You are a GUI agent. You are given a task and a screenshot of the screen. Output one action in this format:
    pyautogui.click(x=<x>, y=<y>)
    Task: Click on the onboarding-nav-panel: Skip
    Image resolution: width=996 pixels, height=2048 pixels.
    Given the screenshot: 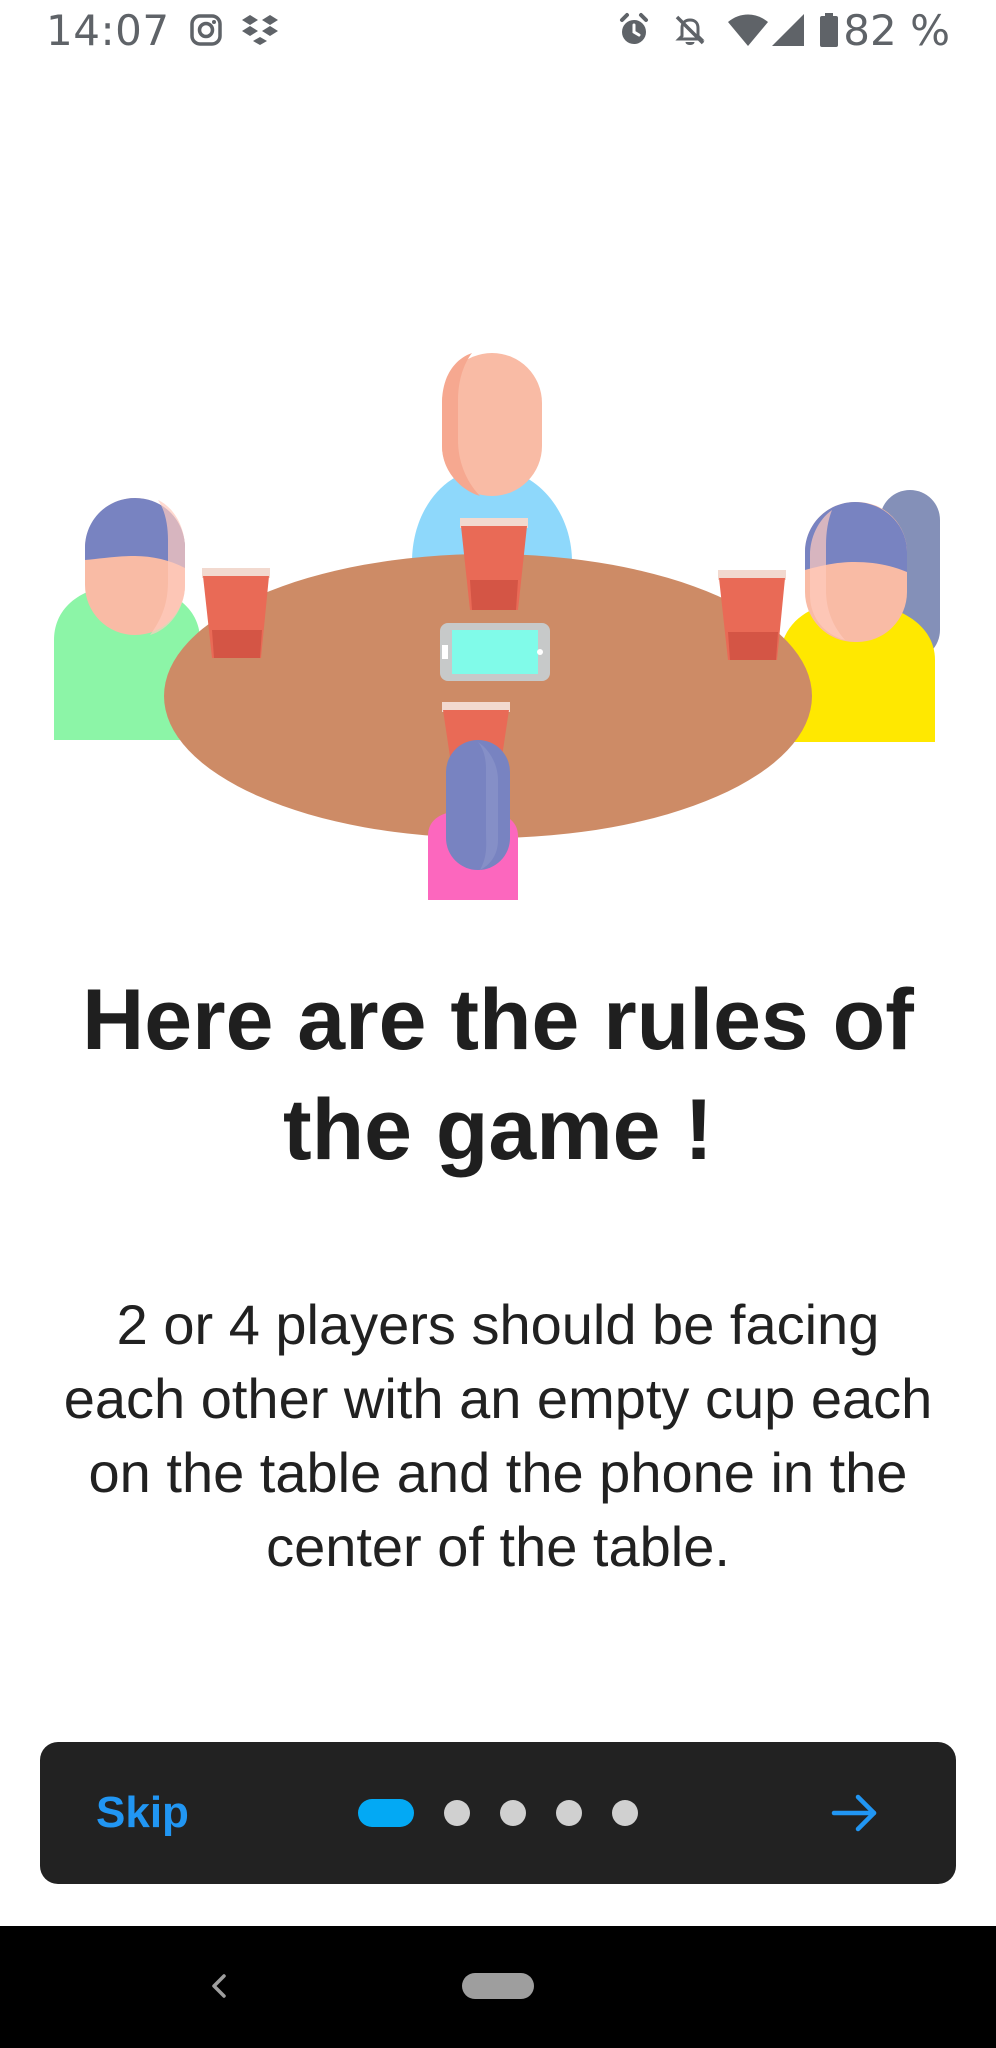 What is the action you would take?
    pyautogui.click(x=498, y=1813)
    